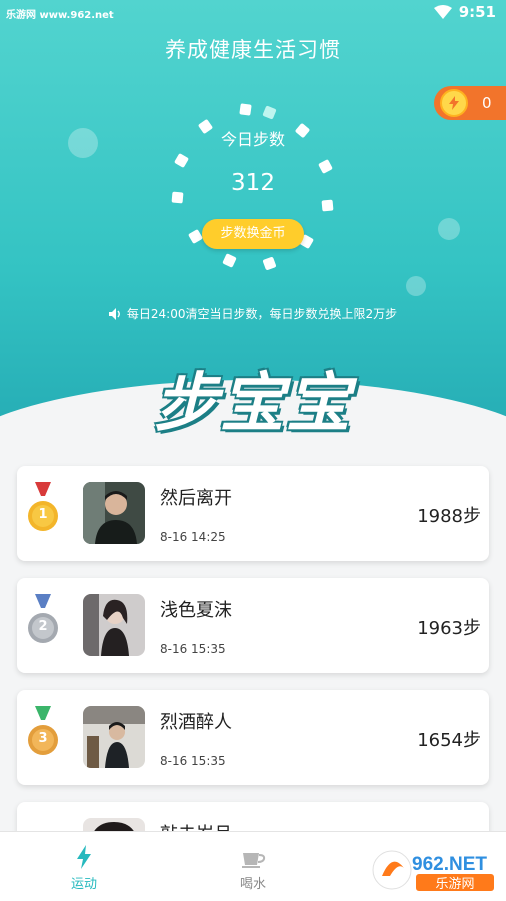  I want to click on brand-logo: 步宝宝, so click(253, 404).